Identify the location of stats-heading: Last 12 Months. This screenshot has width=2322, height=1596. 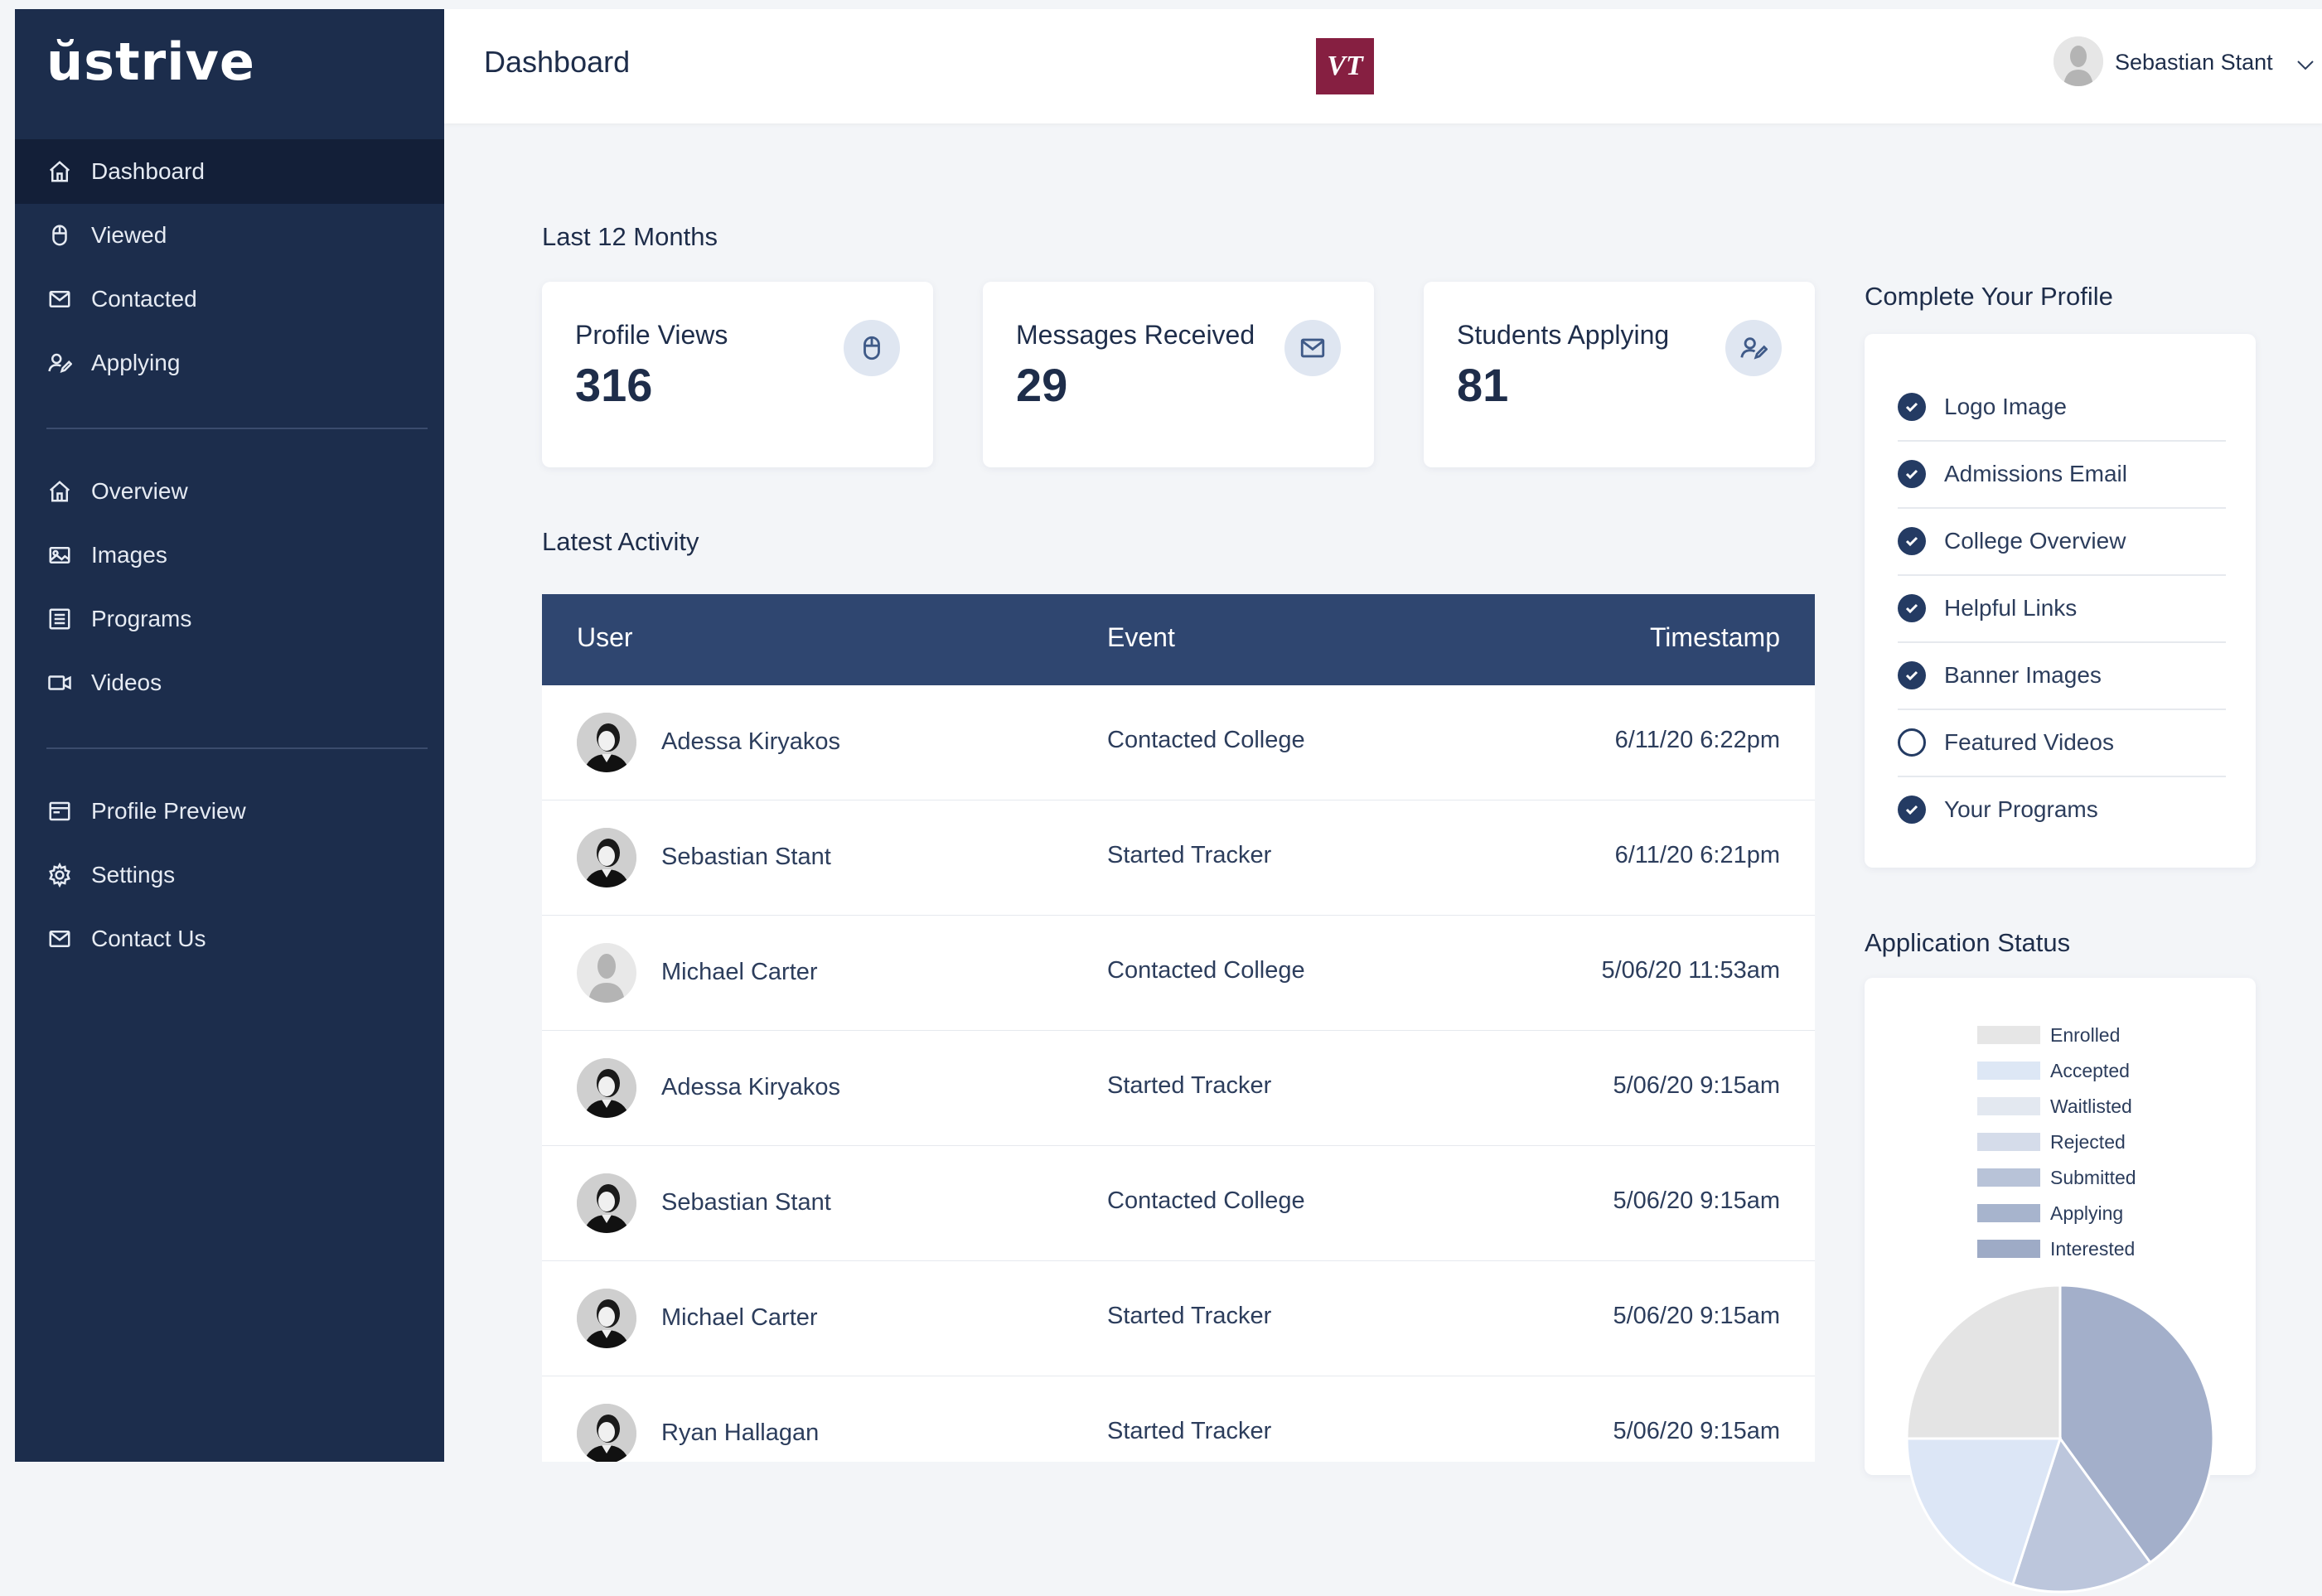
(630, 237).